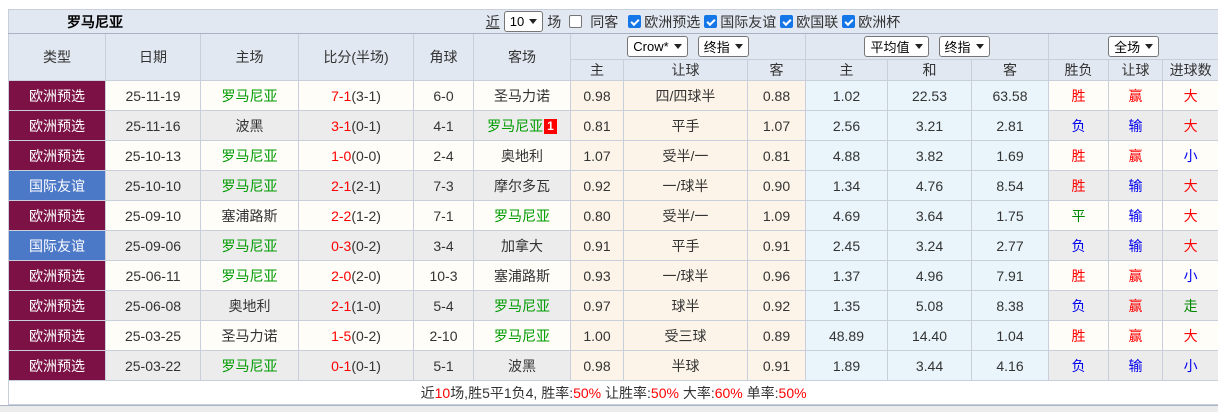 This screenshot has width=1218, height=418. I want to click on date-cell: 25-03-25, so click(153, 335).